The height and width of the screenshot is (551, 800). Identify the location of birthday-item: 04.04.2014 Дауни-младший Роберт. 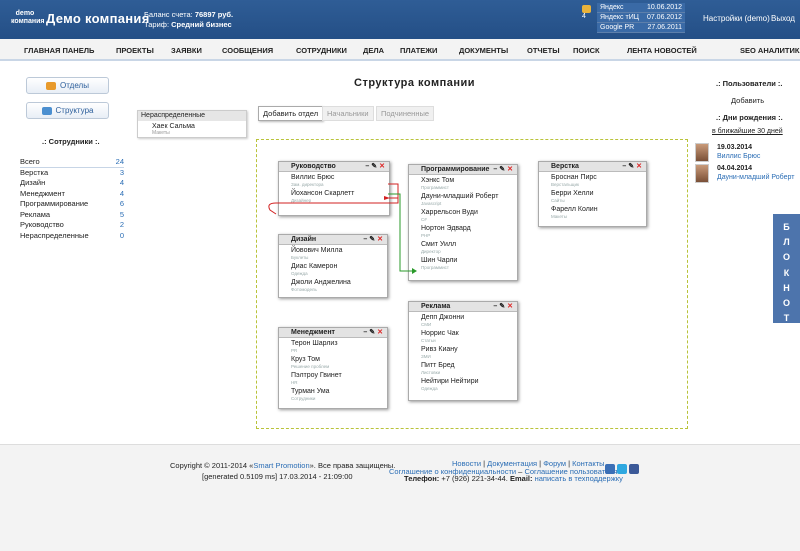
(747, 174).